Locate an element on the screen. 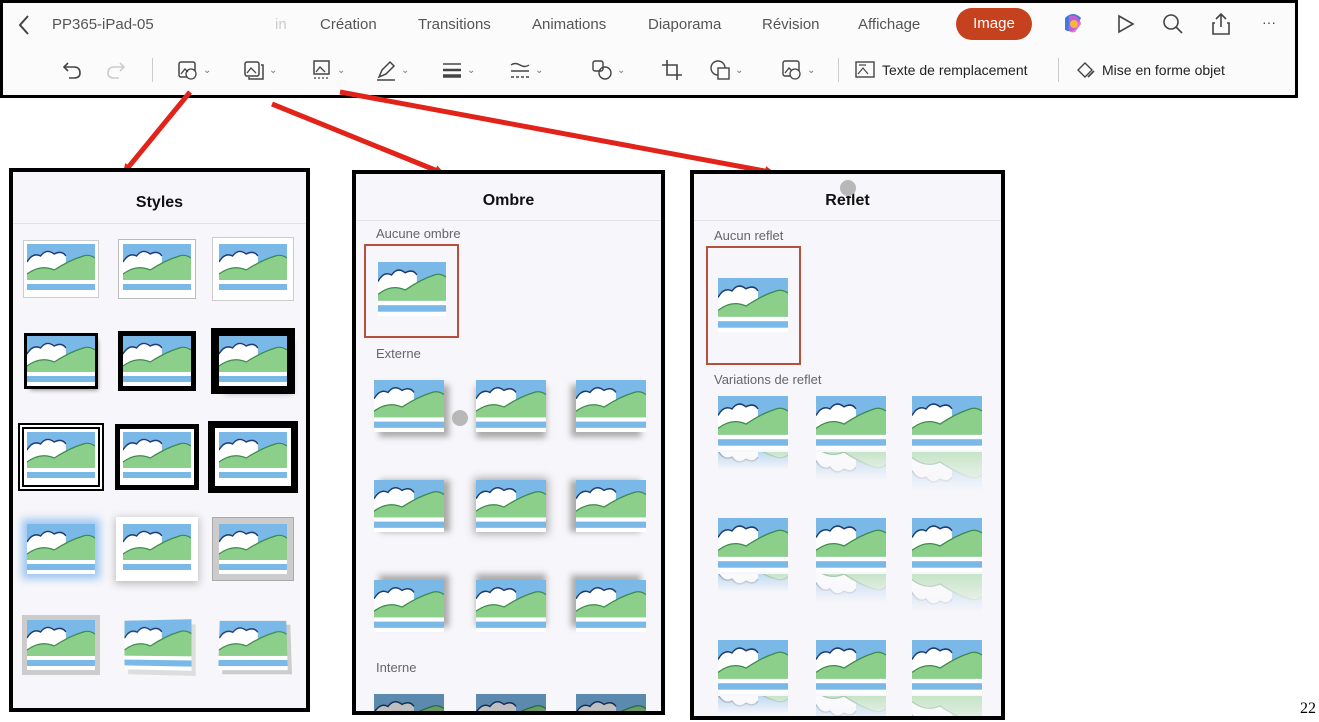  line-weight-button: ⌄ is located at coordinates (457, 70).